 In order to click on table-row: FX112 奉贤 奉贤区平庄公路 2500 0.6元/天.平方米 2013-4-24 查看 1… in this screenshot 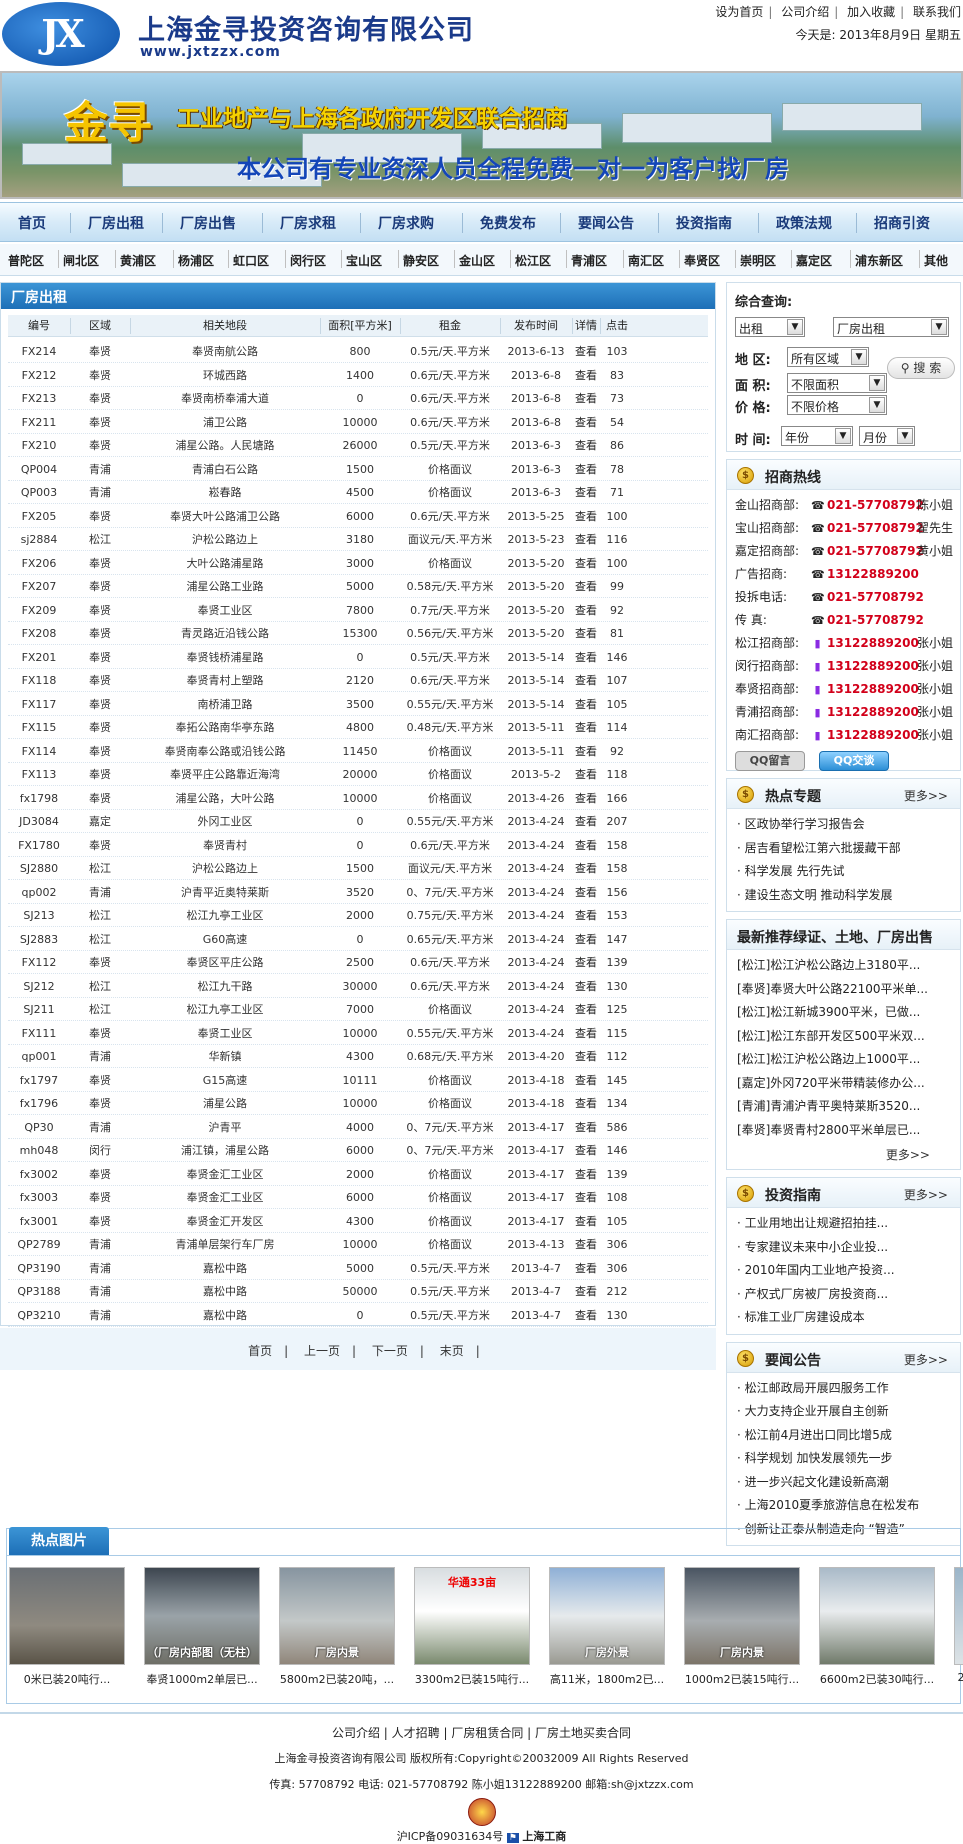, I will do `click(358, 963)`.